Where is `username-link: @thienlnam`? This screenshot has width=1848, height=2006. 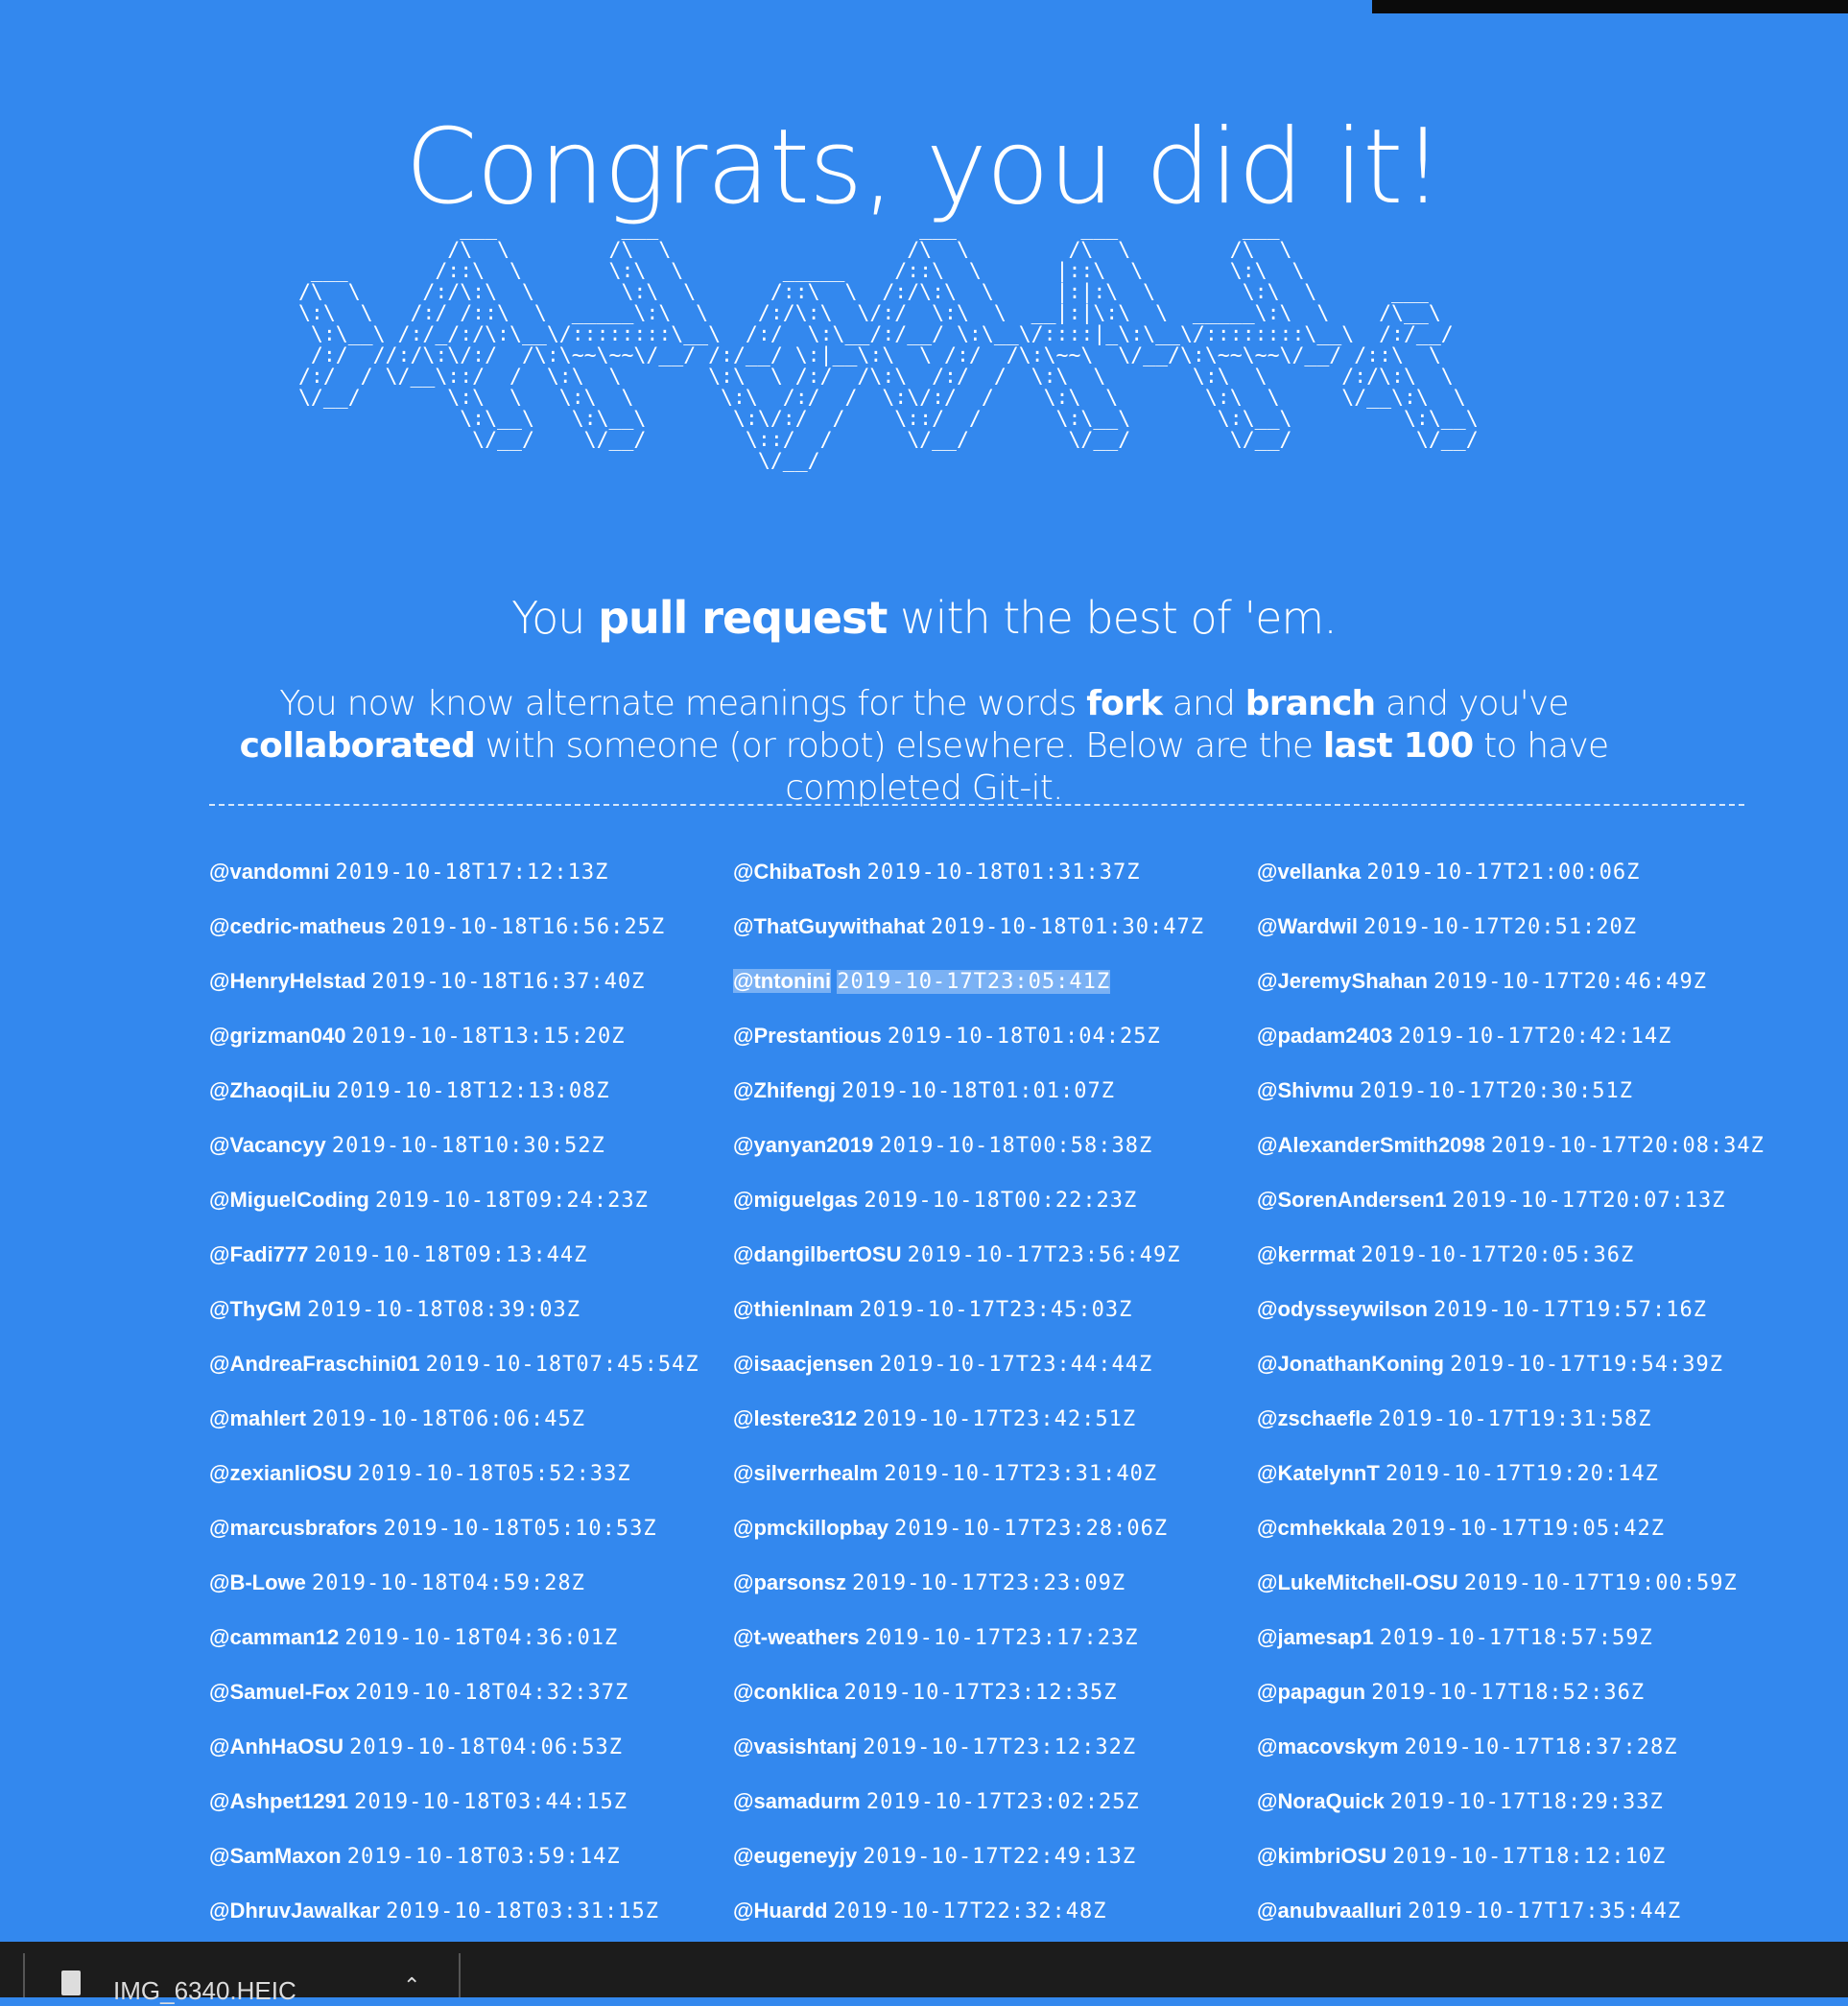 username-link: @thienlnam is located at coordinates (793, 1309).